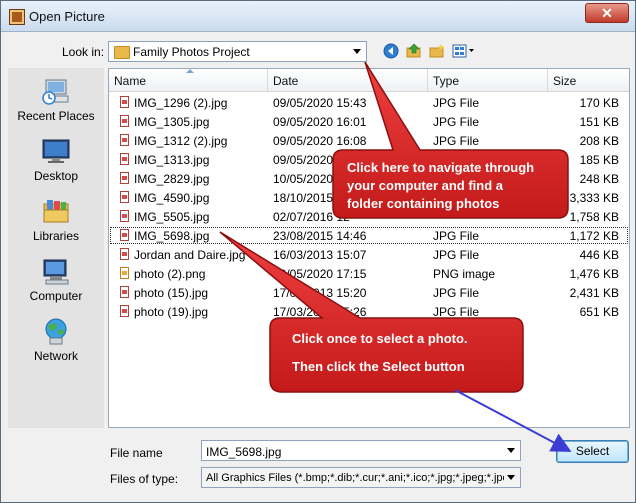 The image size is (636, 503). I want to click on callout-line: folder containing photos, so click(423, 203).